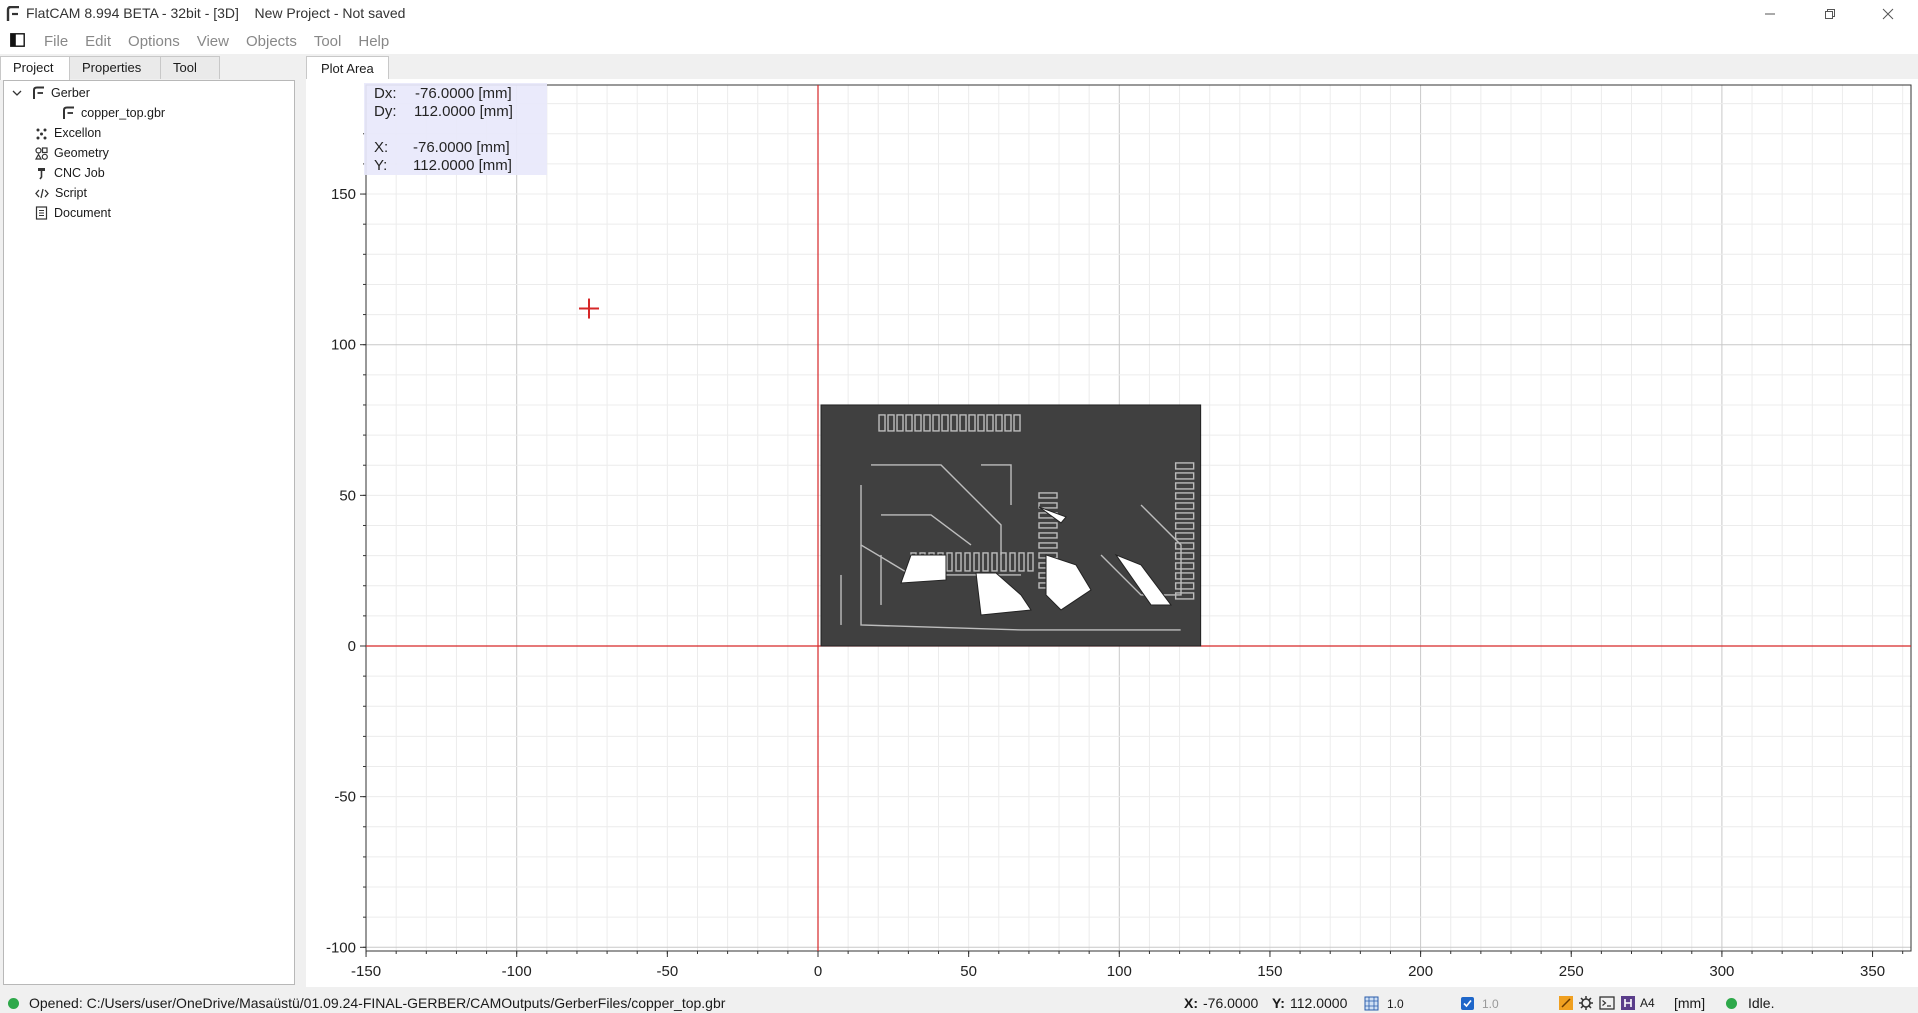  What do you see at coordinates (38, 92) in the screenshot?
I see `gerber-icon` at bounding box center [38, 92].